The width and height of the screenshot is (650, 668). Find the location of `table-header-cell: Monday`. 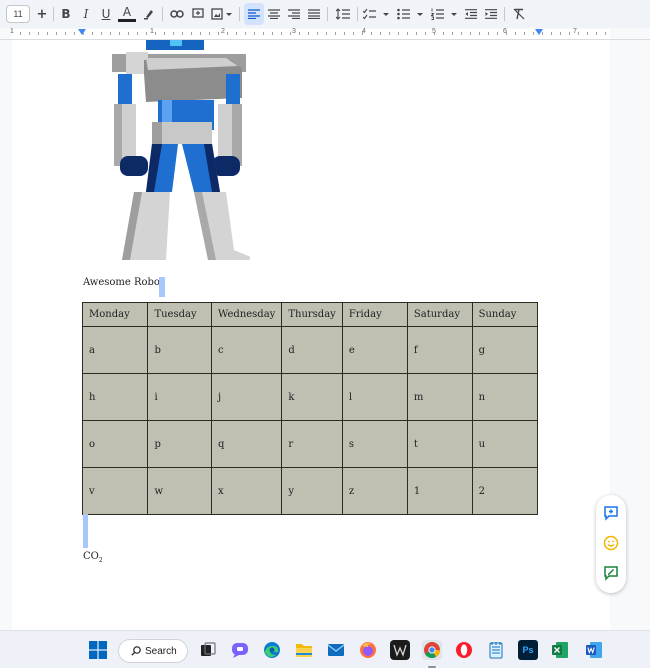

table-header-cell: Monday is located at coordinates (115, 314).